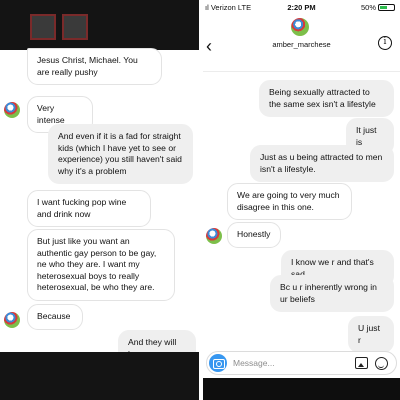 This screenshot has height=400, width=400. Describe the element at coordinates (218, 363) in the screenshot. I see `camera-icon` at that location.